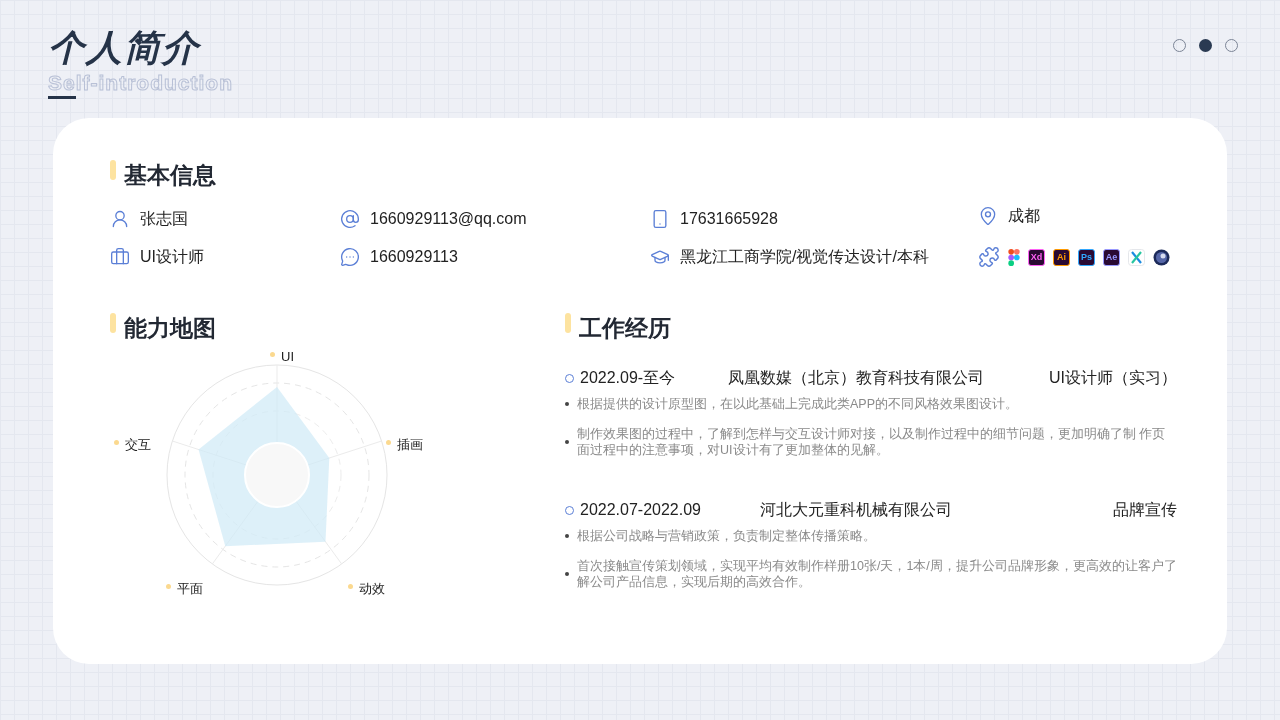 The image size is (1280, 720). What do you see at coordinates (877, 574) in the screenshot?
I see `job-description: 首次接触宣传策划领域，实现平均有效制作样册10张/天，1本/周，提升公司品牌形象，更高效的让客户了解公司产品信息，实现后期的高效合作。` at bounding box center [877, 574].